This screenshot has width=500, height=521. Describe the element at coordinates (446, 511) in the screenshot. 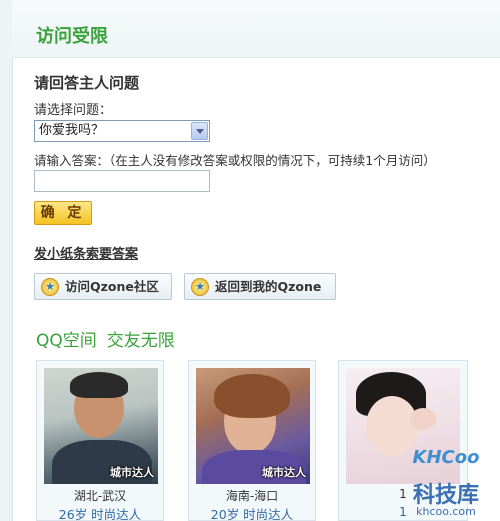

I see `watermark-url: khcoo.com` at that location.